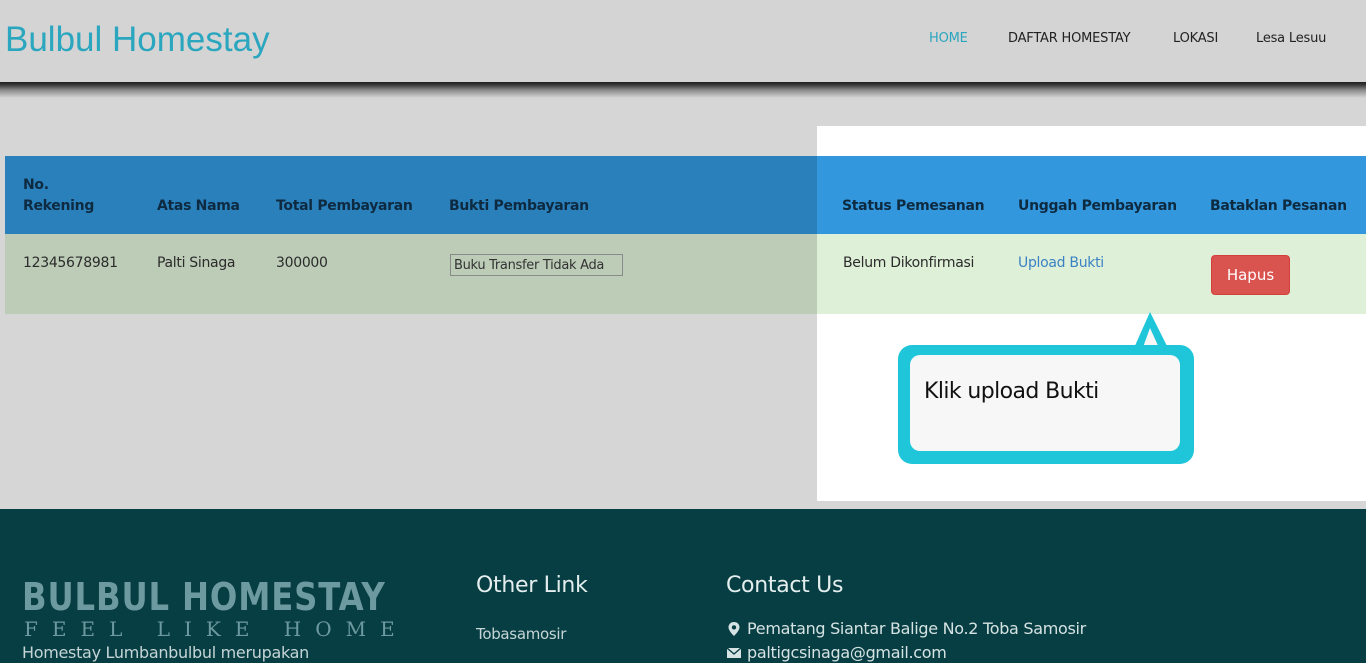 The image size is (1366, 663). Describe the element at coordinates (734, 652) in the screenshot. I see `envelope-icon` at that location.